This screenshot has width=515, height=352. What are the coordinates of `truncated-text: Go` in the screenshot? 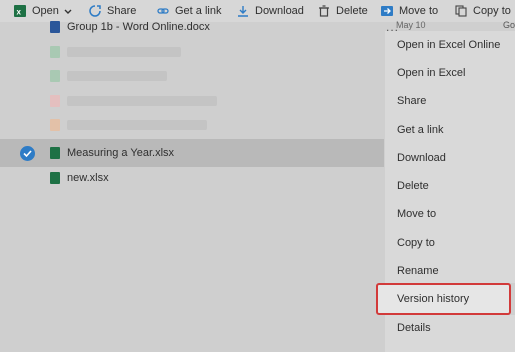 It's located at (508, 25).